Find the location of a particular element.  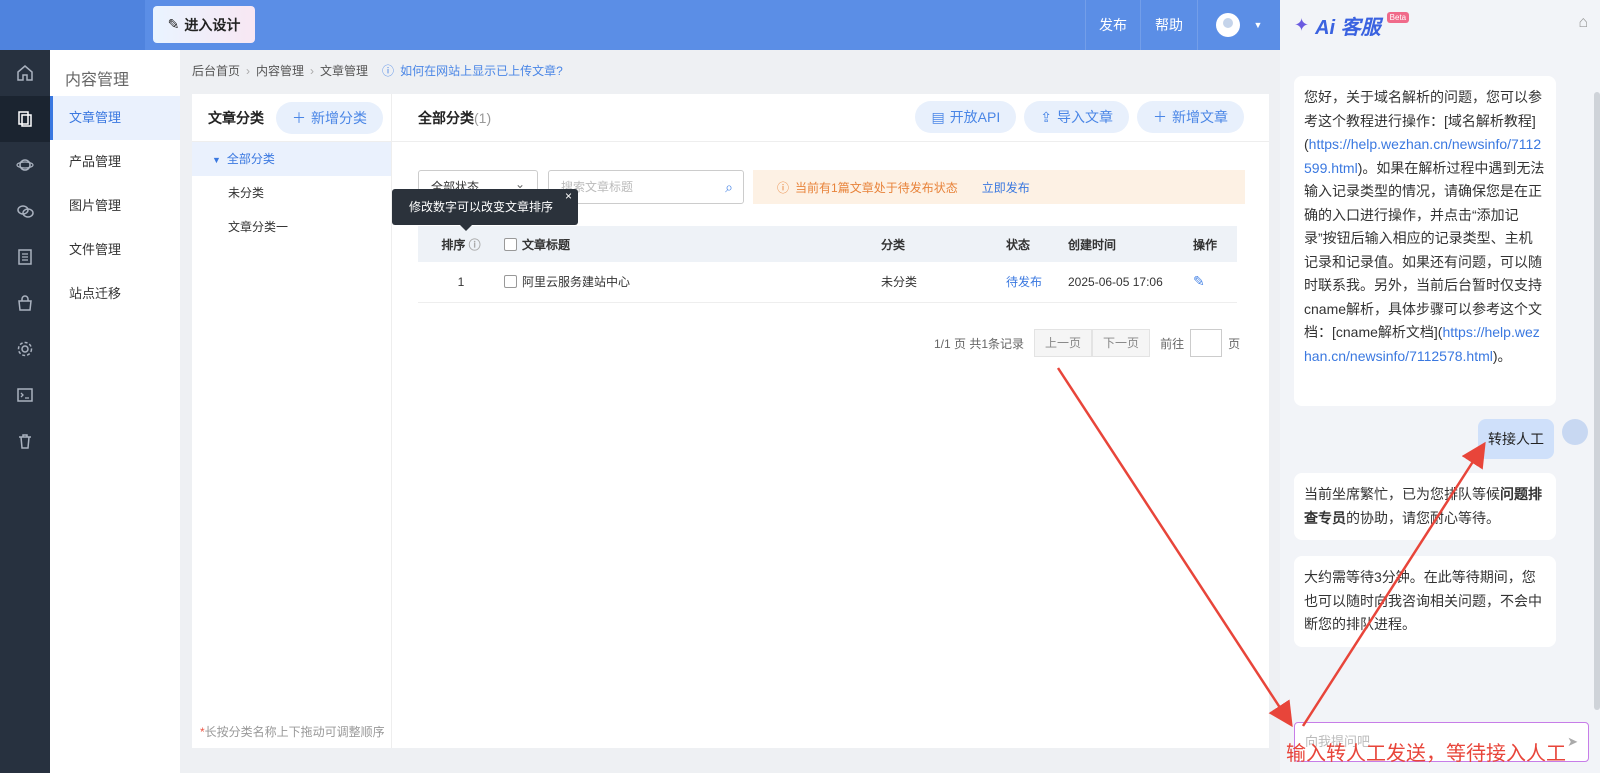

page-label: 页 is located at coordinates (1234, 343).